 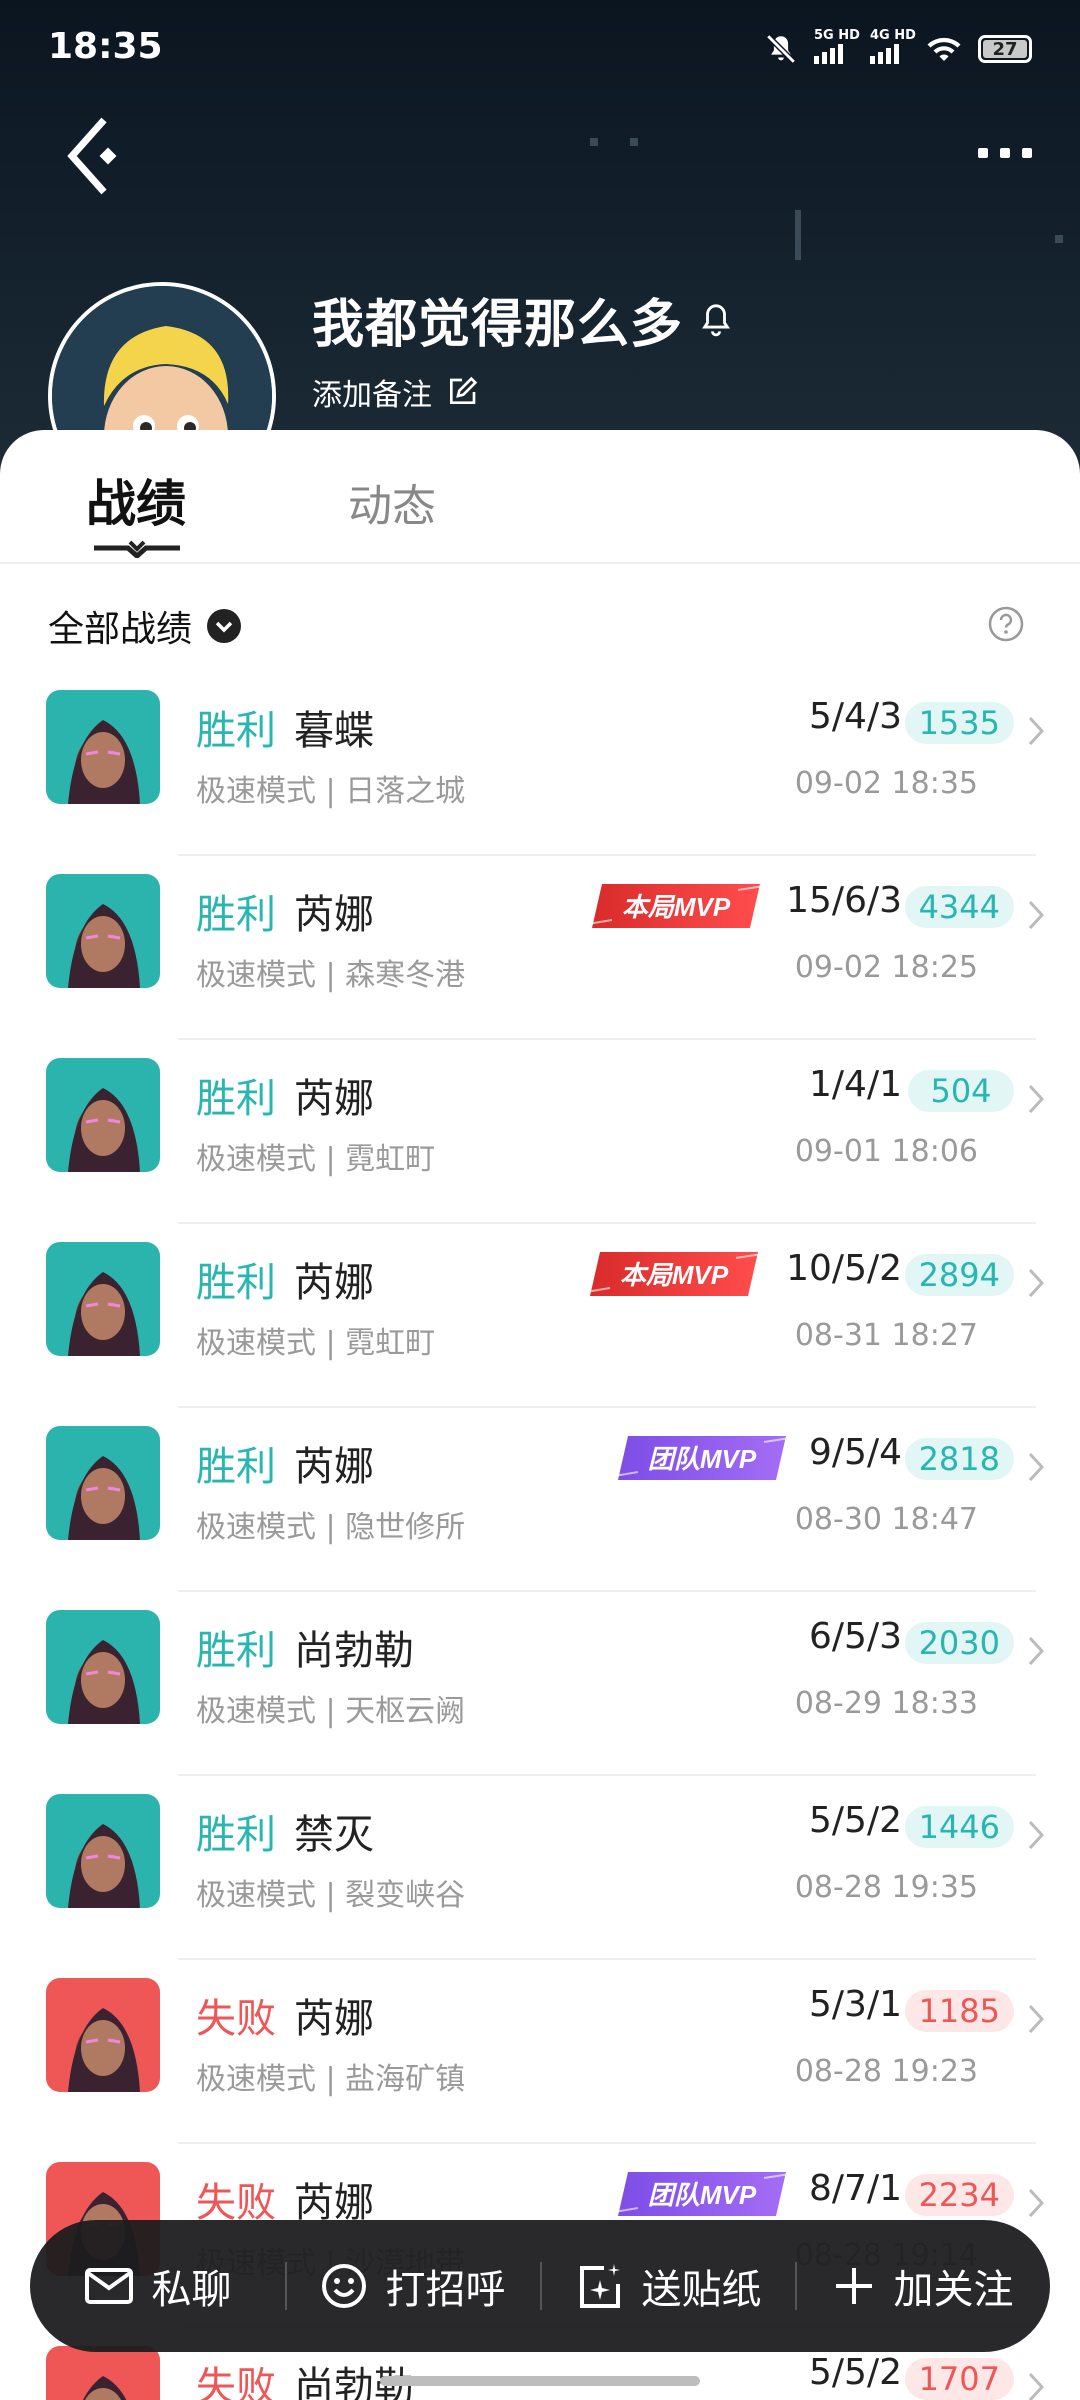 What do you see at coordinates (136, 500) in the screenshot?
I see `tab-records: 战绩` at bounding box center [136, 500].